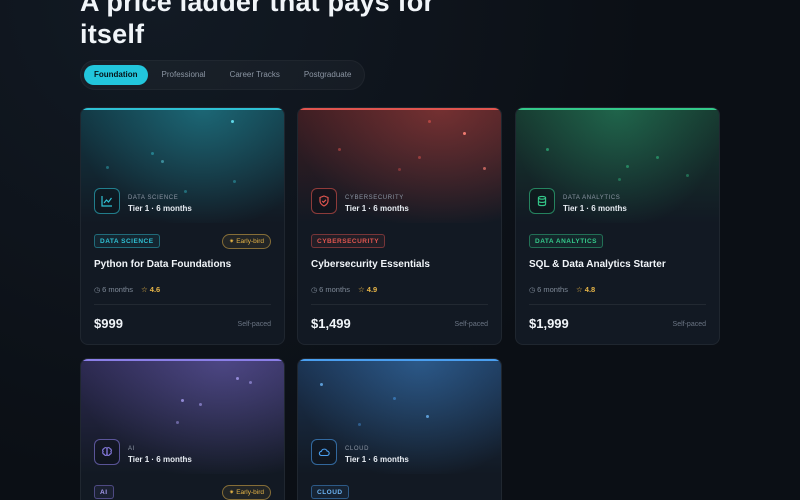  I want to click on database-icon, so click(542, 201).